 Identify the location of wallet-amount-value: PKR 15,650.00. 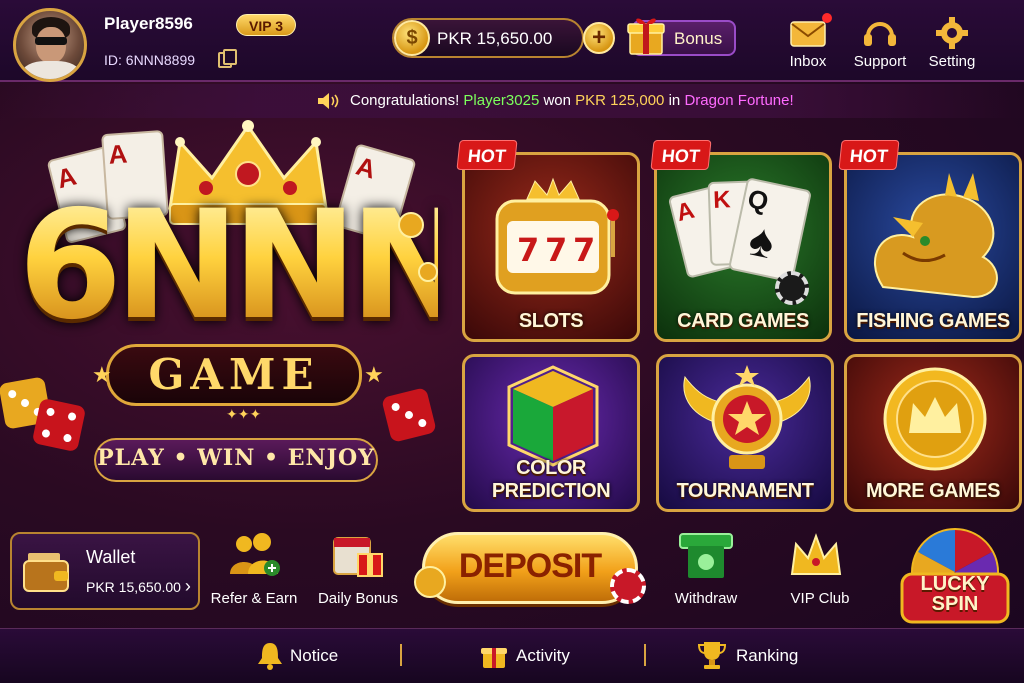
(133, 587).